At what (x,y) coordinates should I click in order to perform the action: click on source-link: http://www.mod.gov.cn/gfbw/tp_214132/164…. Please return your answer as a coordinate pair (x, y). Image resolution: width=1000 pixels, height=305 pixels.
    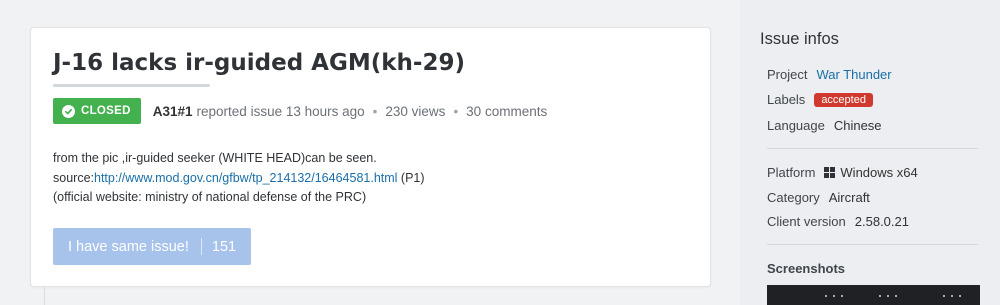
    Looking at the image, I should click on (245, 178).